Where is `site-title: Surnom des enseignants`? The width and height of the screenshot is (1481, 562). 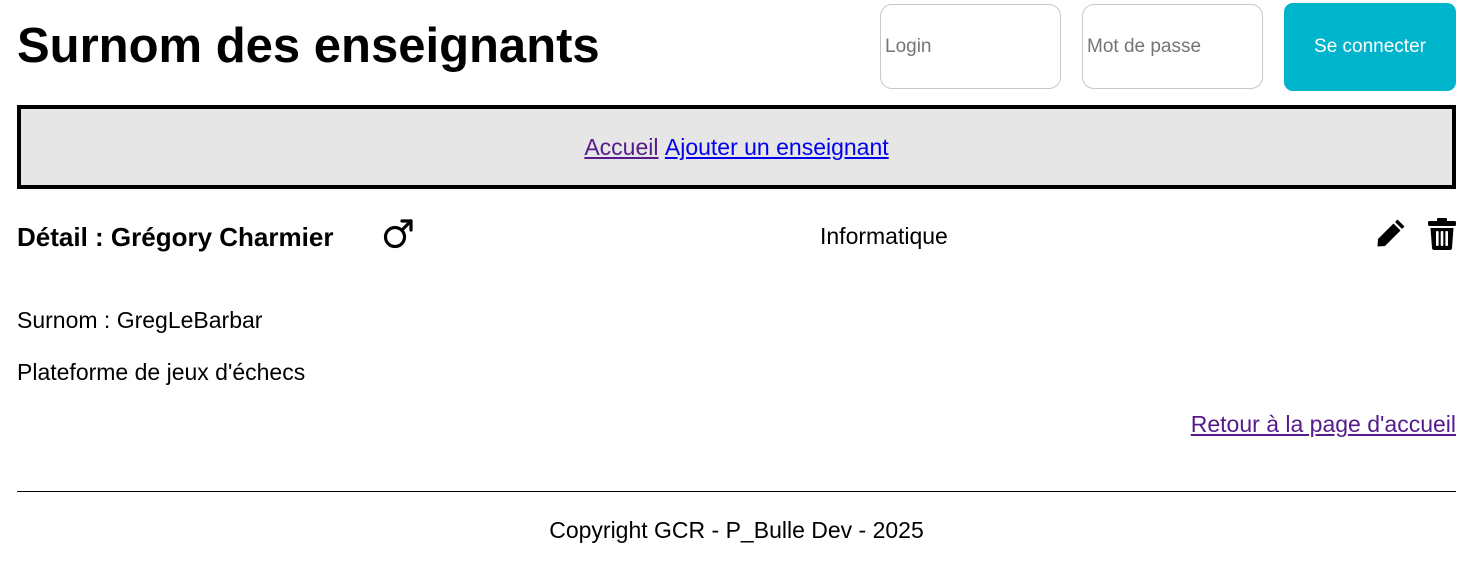
site-title: Surnom des enseignants is located at coordinates (308, 46).